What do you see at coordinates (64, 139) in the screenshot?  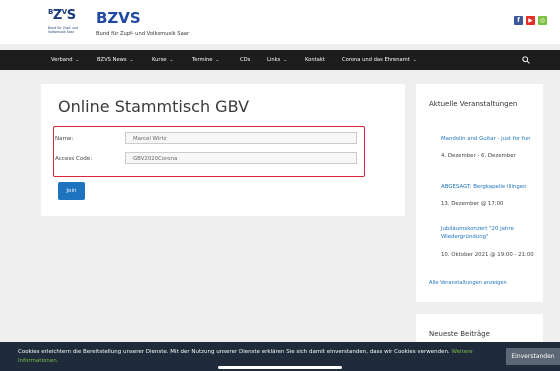 I see `name-label: Name:` at bounding box center [64, 139].